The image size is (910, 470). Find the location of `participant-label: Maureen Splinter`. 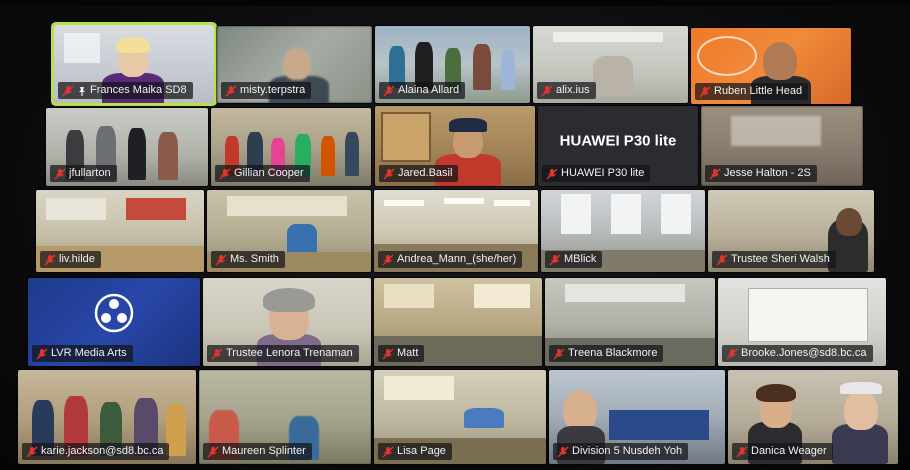

participant-label: Maureen Splinter is located at coordinates (257, 451).